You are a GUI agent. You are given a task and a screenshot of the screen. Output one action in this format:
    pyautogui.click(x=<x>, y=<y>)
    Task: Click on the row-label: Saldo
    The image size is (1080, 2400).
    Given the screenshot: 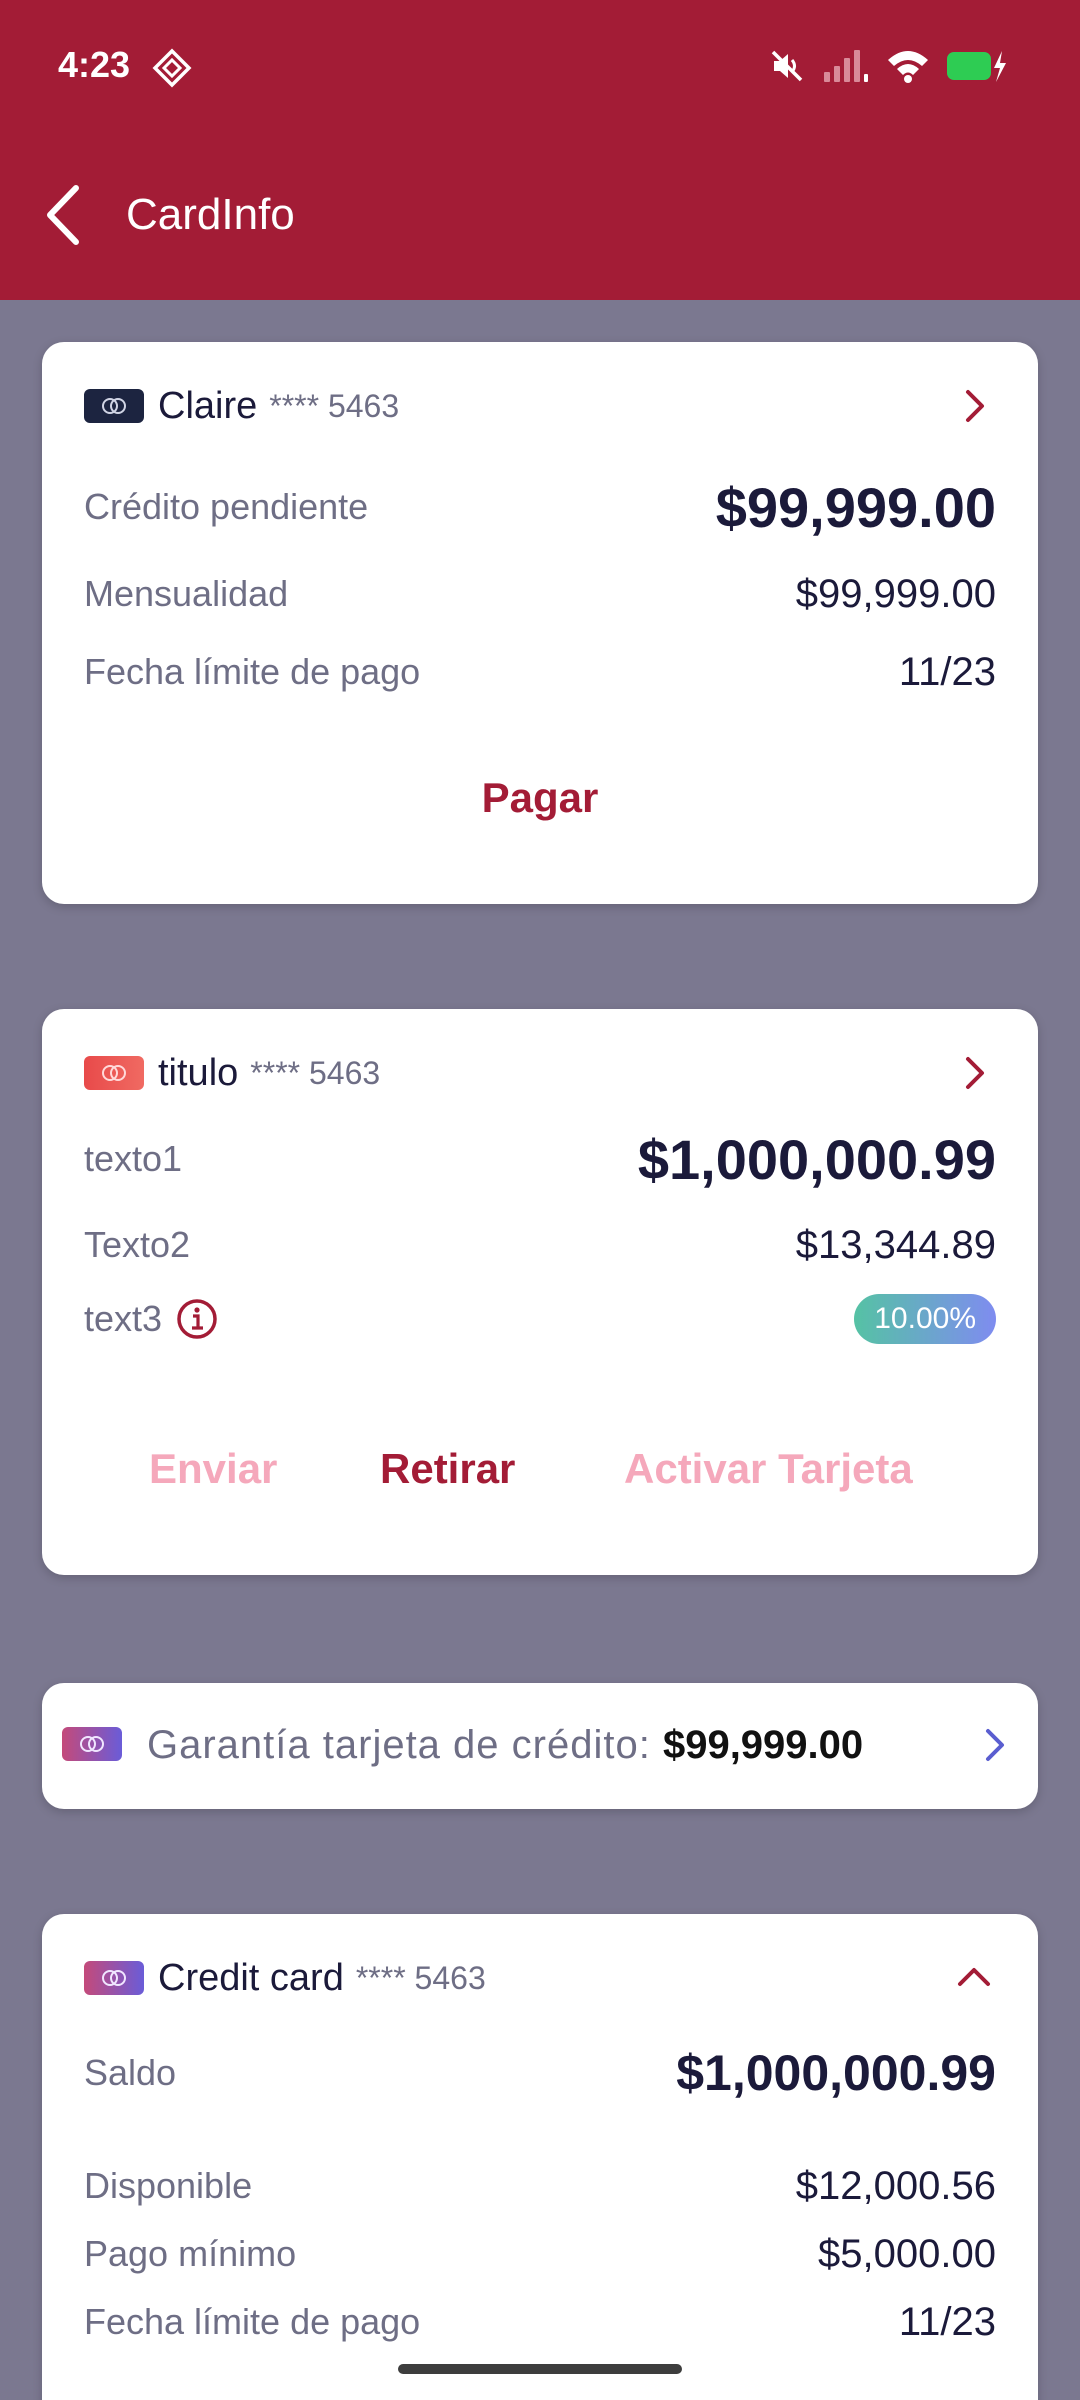 What is the action you would take?
    pyautogui.click(x=130, y=2072)
    